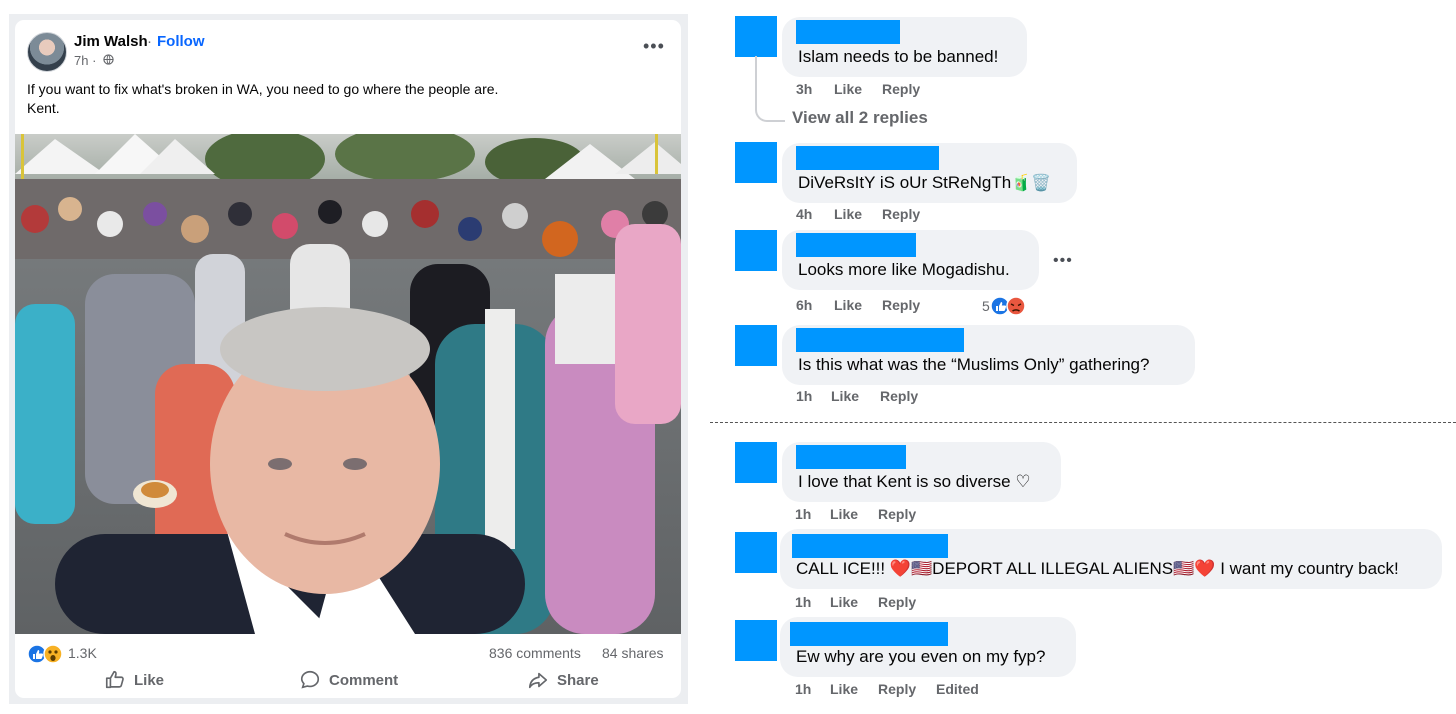  Describe the element at coordinates (770, 89) in the screenshot. I see `thread-line` at that location.